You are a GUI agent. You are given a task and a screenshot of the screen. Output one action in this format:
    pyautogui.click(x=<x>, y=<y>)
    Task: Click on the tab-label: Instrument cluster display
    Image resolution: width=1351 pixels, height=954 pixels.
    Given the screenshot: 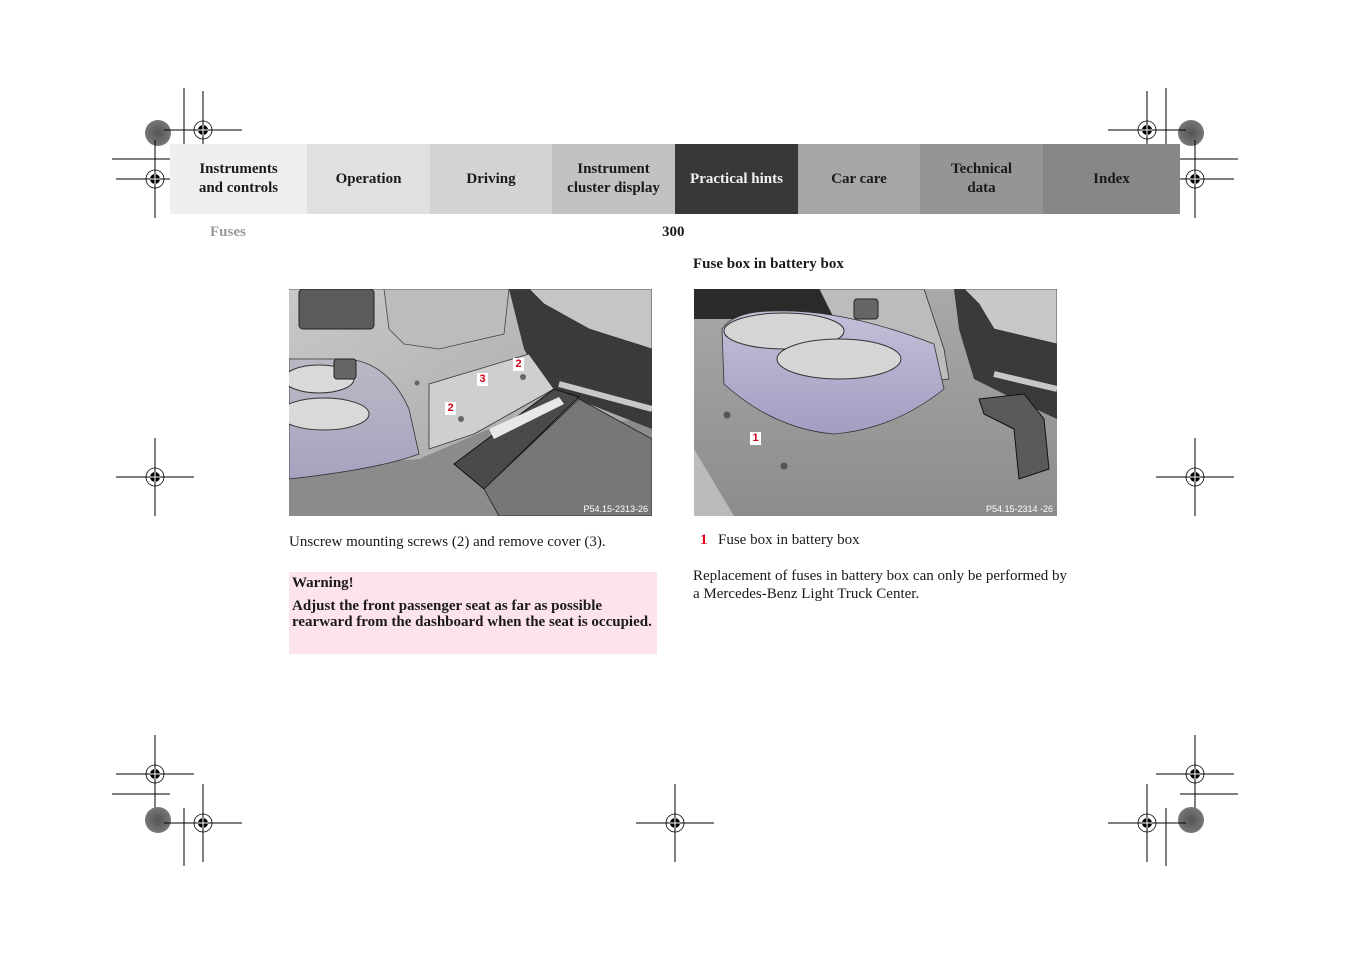 What is the action you would take?
    pyautogui.click(x=613, y=178)
    